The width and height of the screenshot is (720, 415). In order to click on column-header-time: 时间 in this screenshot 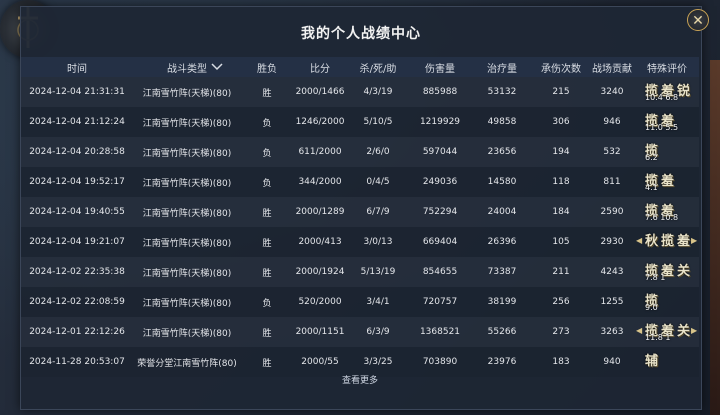, I will do `click(77, 69)`.